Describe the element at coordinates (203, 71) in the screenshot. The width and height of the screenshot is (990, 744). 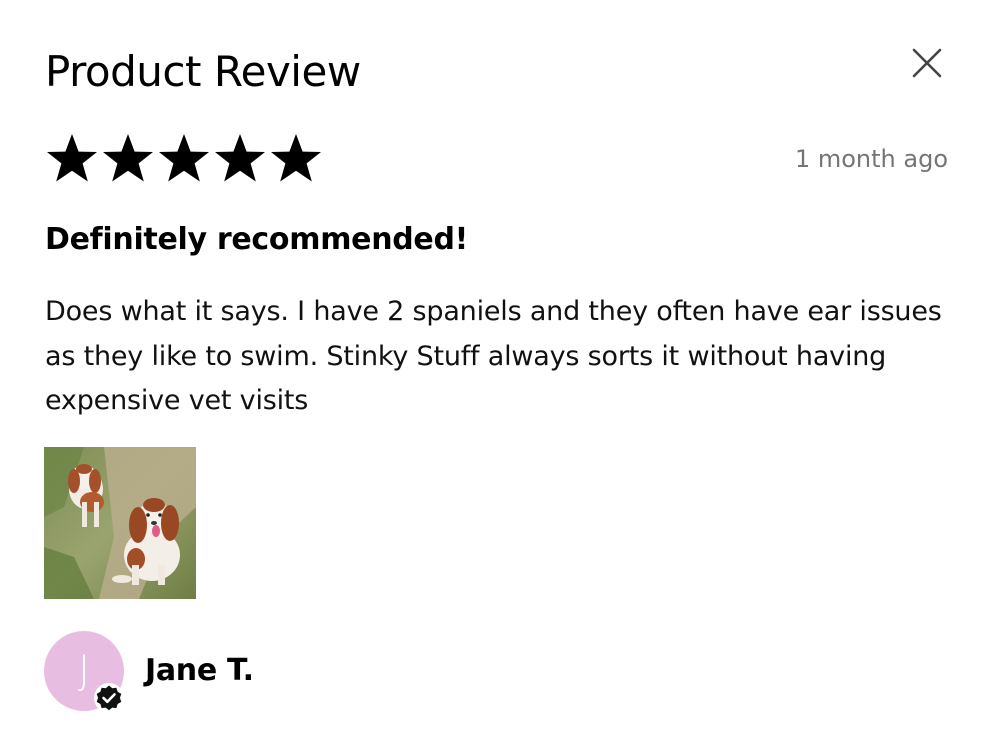
I see `modal-title: Product Review` at that location.